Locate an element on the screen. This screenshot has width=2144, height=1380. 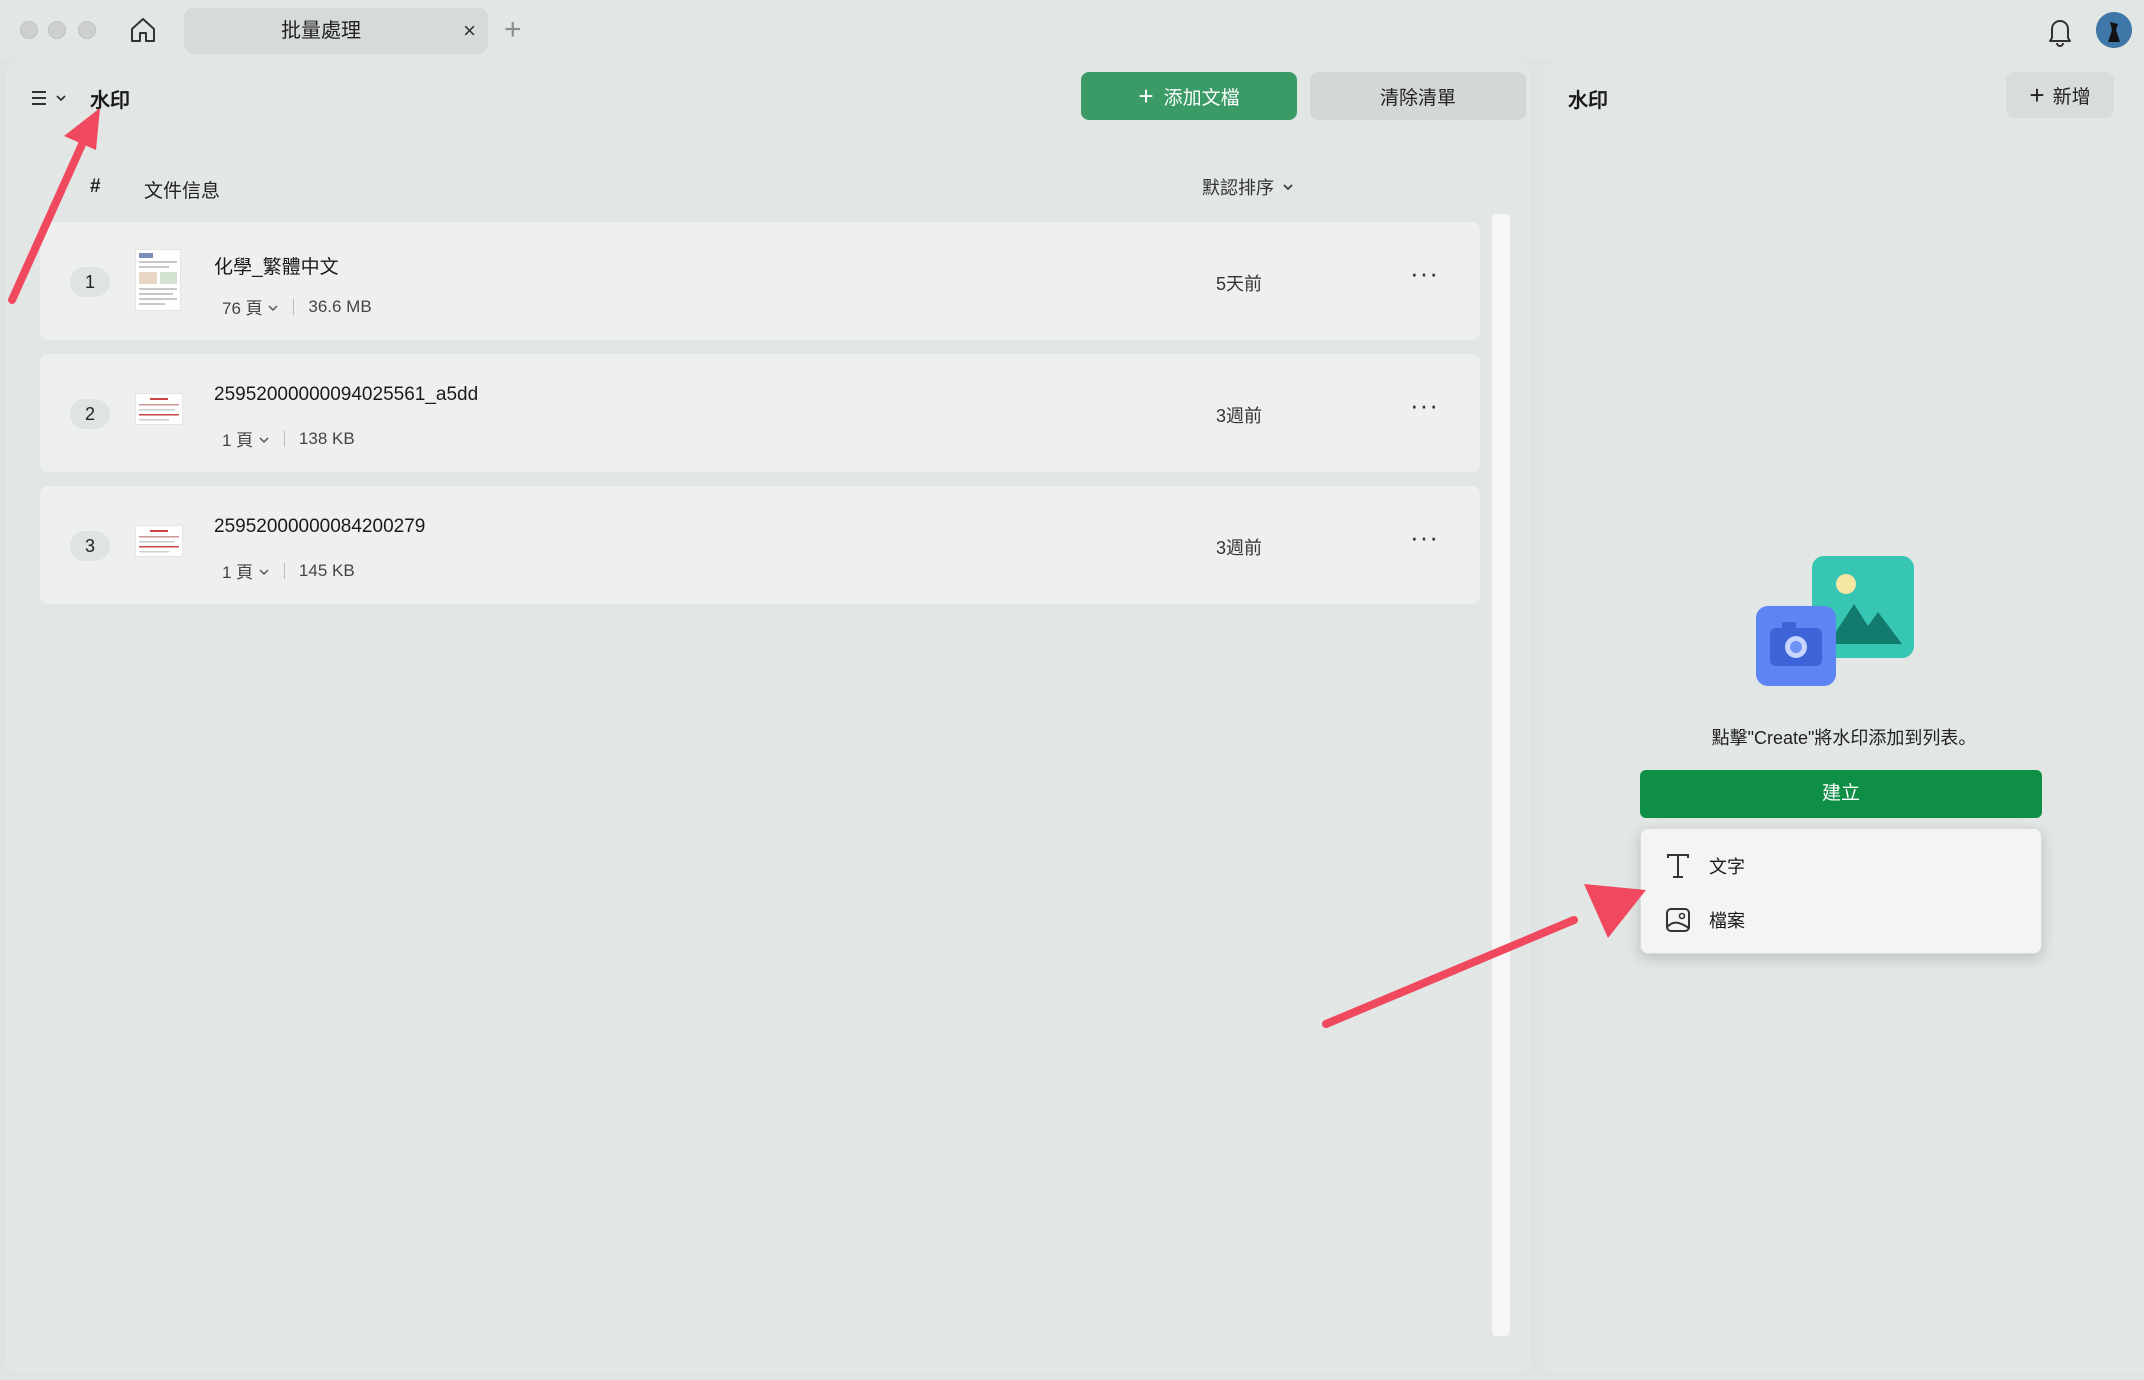
avatar is located at coordinates (2114, 30).